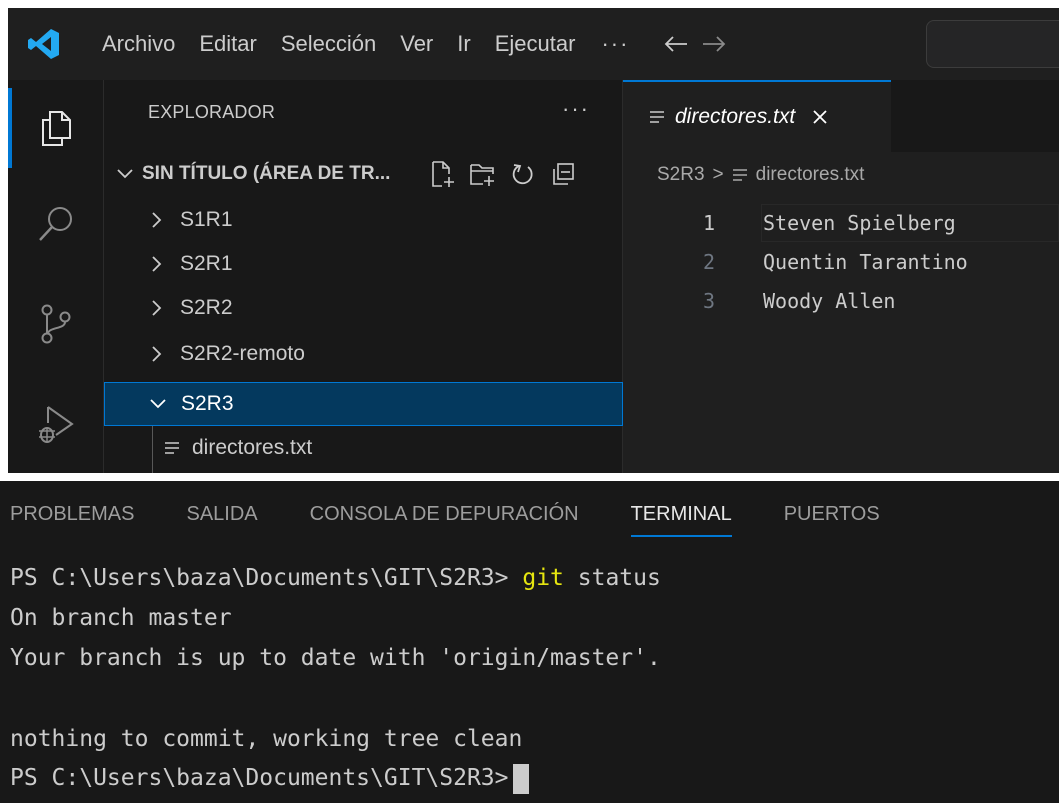  I want to click on terminal-output-line: On branch master, so click(121, 618).